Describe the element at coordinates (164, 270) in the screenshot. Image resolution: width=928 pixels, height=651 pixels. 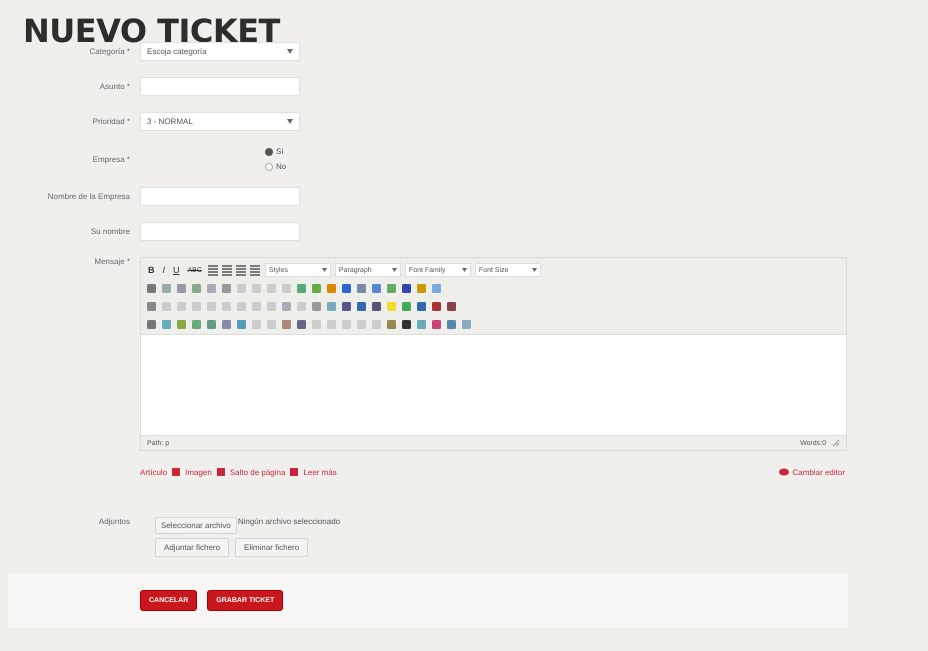
I see `format-button: I` at that location.